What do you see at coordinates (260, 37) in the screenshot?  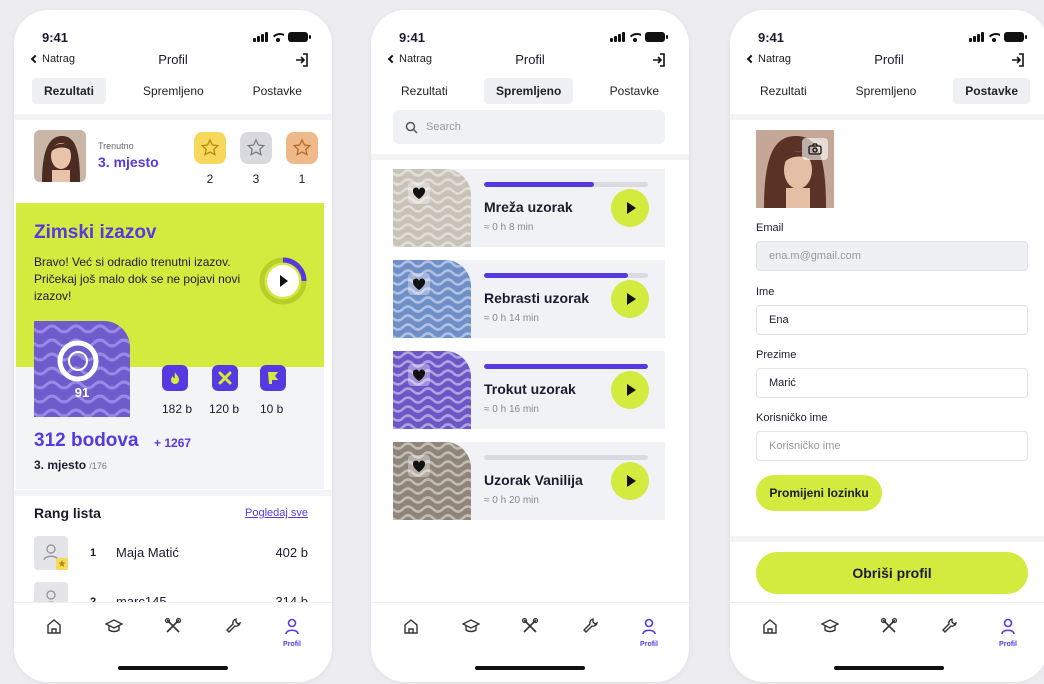 I see `signal-icon` at bounding box center [260, 37].